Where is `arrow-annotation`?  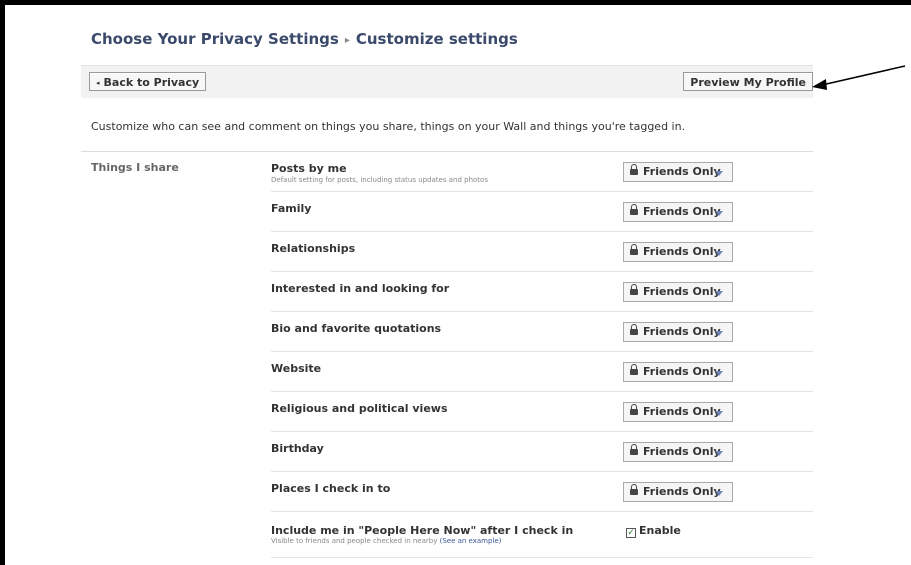
arrow-annotation is located at coordinates (859, 77).